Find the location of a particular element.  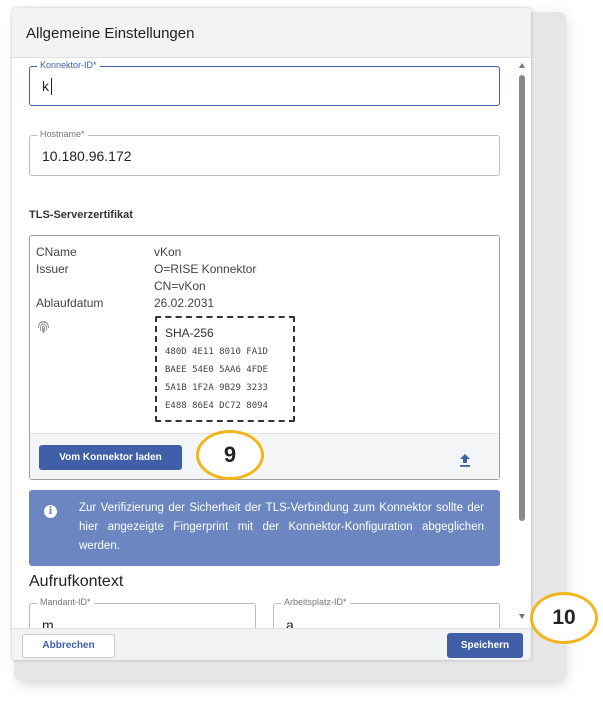

dialog-header: Allgemeine Einstellungen is located at coordinates (271, 33).